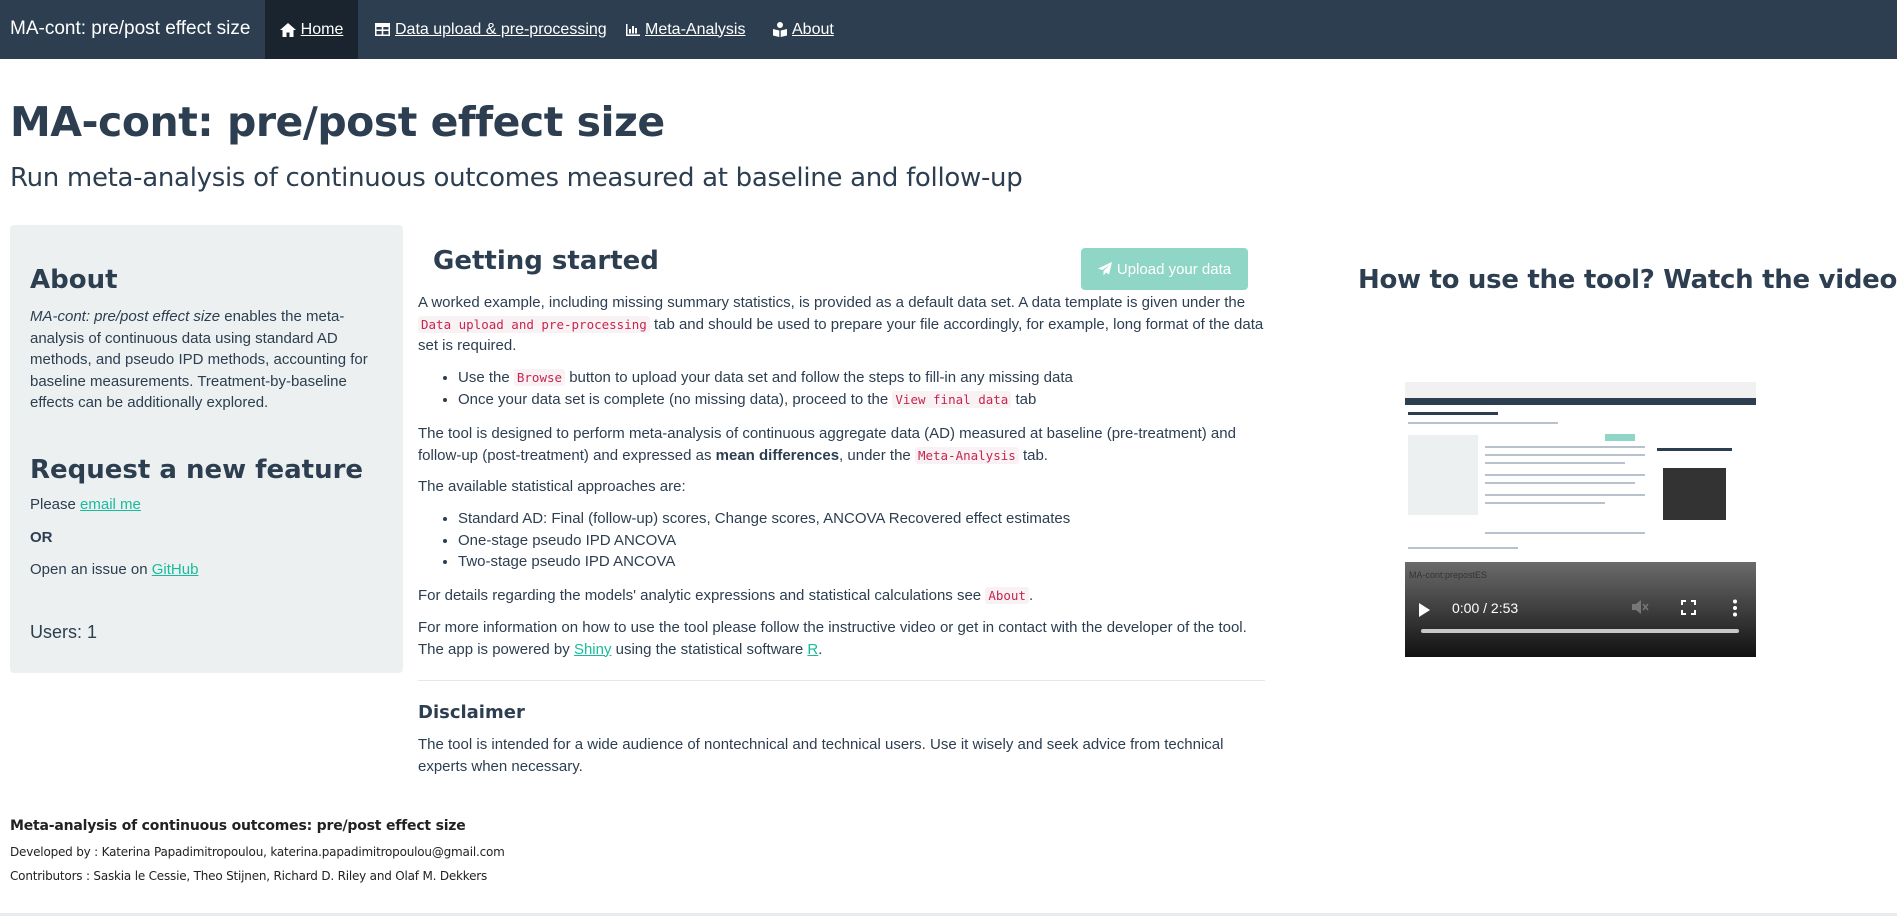  What do you see at coordinates (1627, 280) in the screenshot?
I see `video-heading: How to use the tool? Watch the video !` at bounding box center [1627, 280].